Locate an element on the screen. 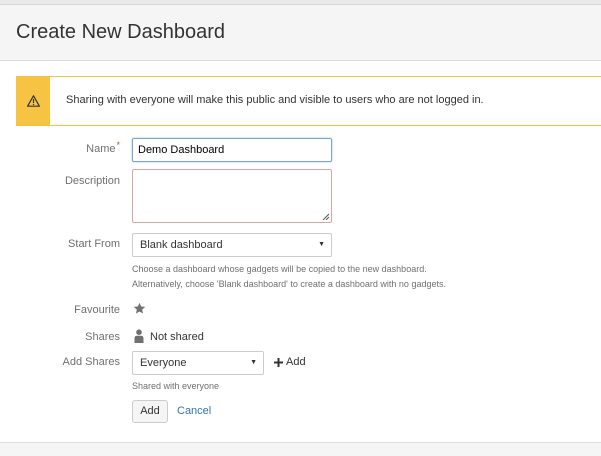 This screenshot has height=456, width=601. name-input is located at coordinates (232, 150).